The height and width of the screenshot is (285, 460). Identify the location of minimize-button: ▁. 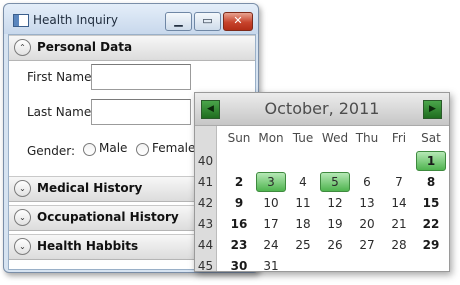
(178, 21).